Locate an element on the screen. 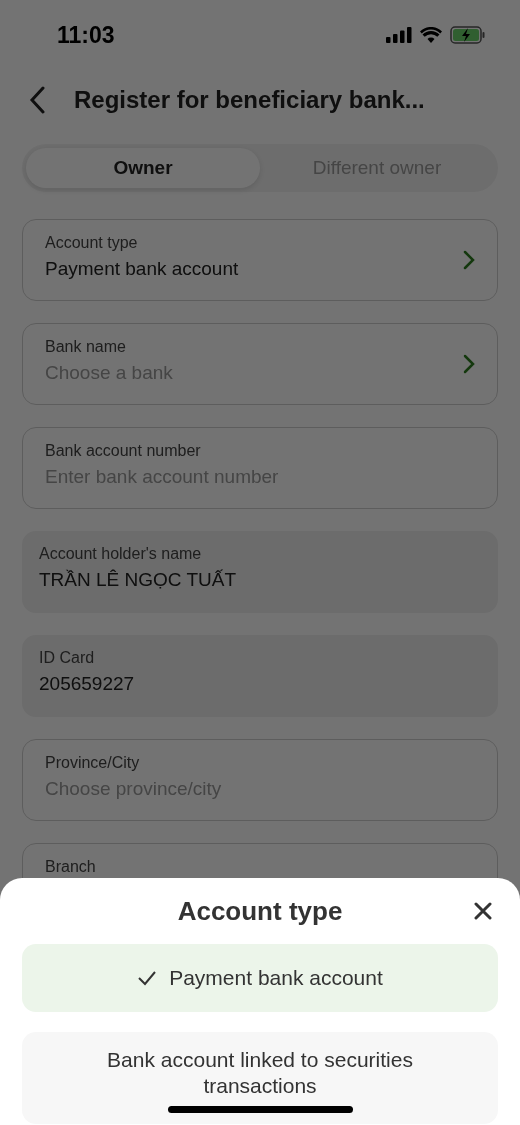  back-button is located at coordinates (37, 100).